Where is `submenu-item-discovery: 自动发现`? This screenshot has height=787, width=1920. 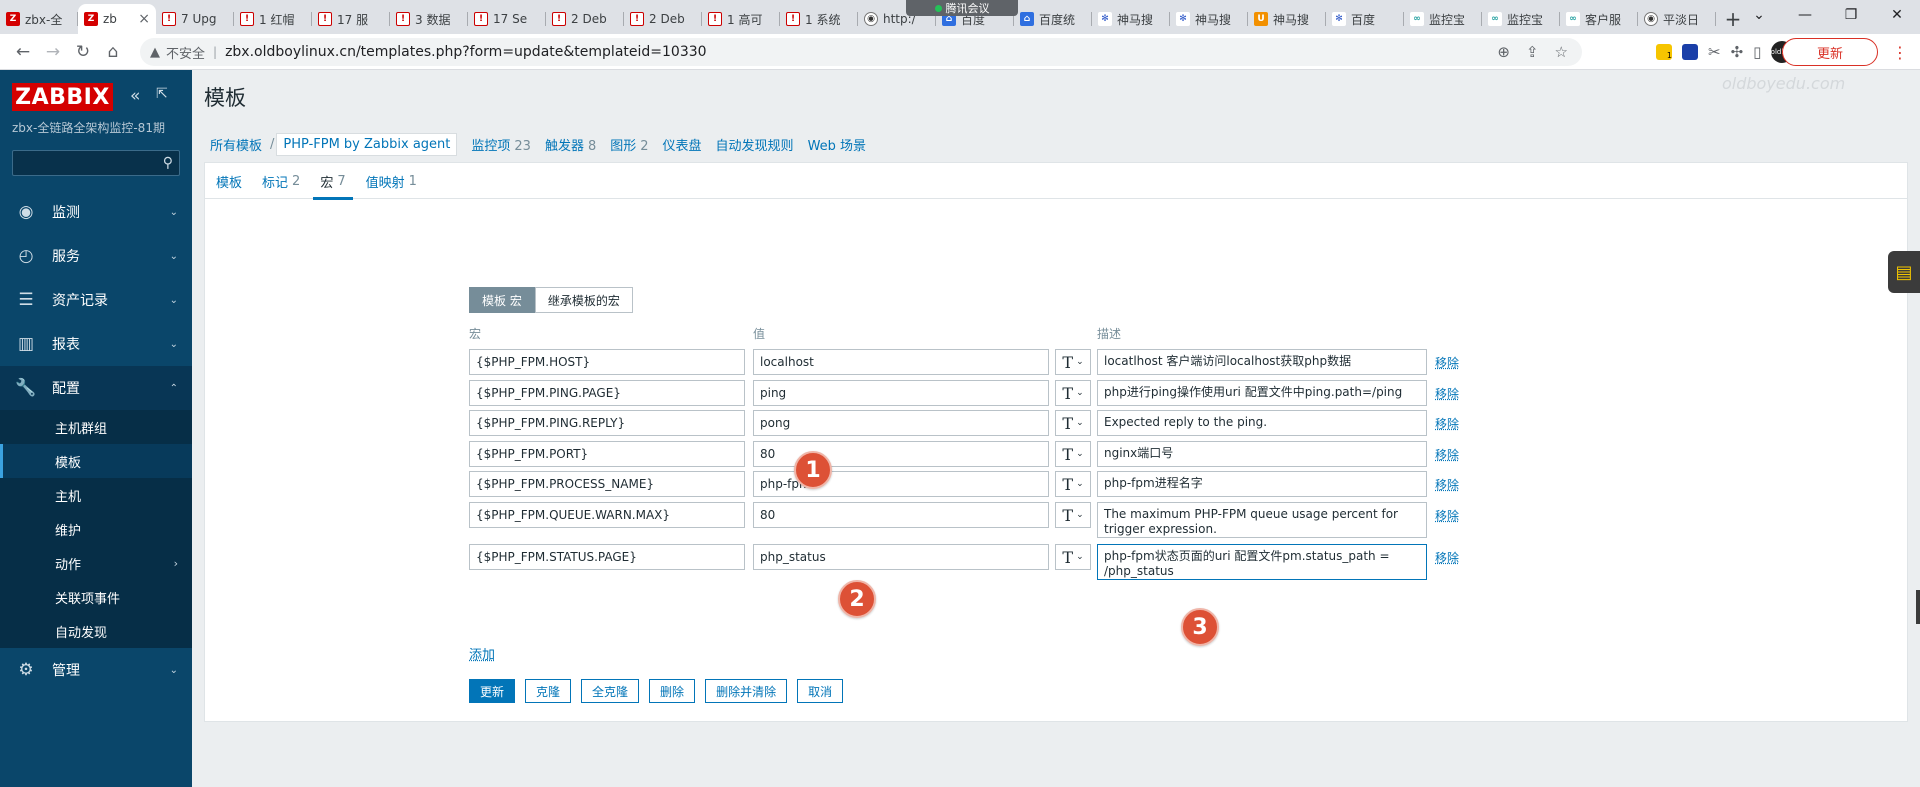
submenu-item-discovery: 自动发现 is located at coordinates (96, 631).